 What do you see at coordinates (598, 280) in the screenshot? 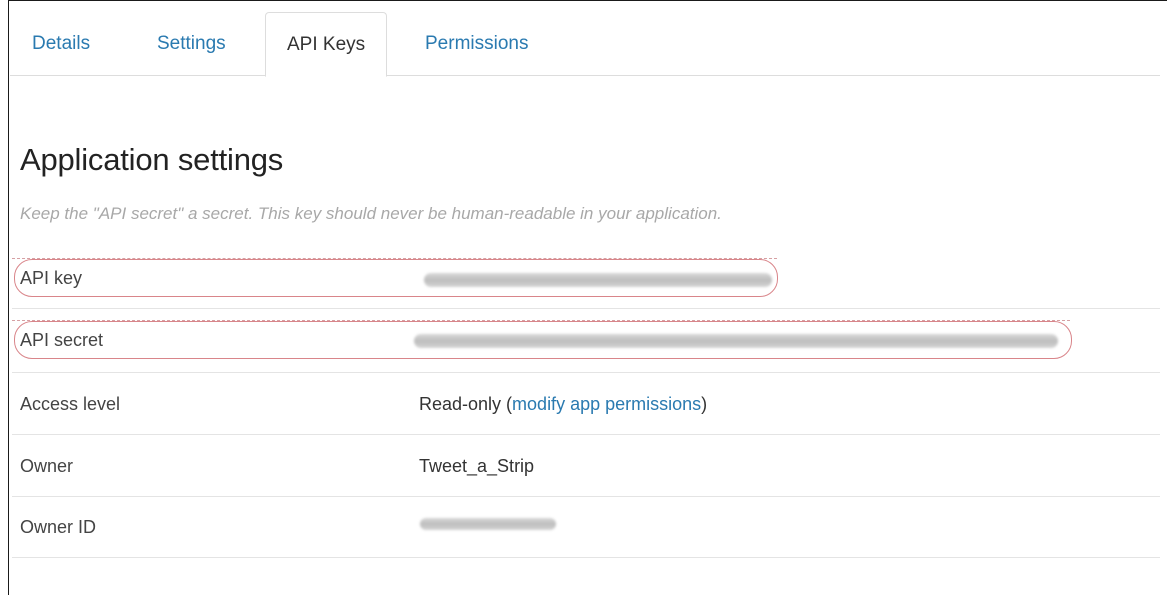
I see `api-key-redacted` at bounding box center [598, 280].